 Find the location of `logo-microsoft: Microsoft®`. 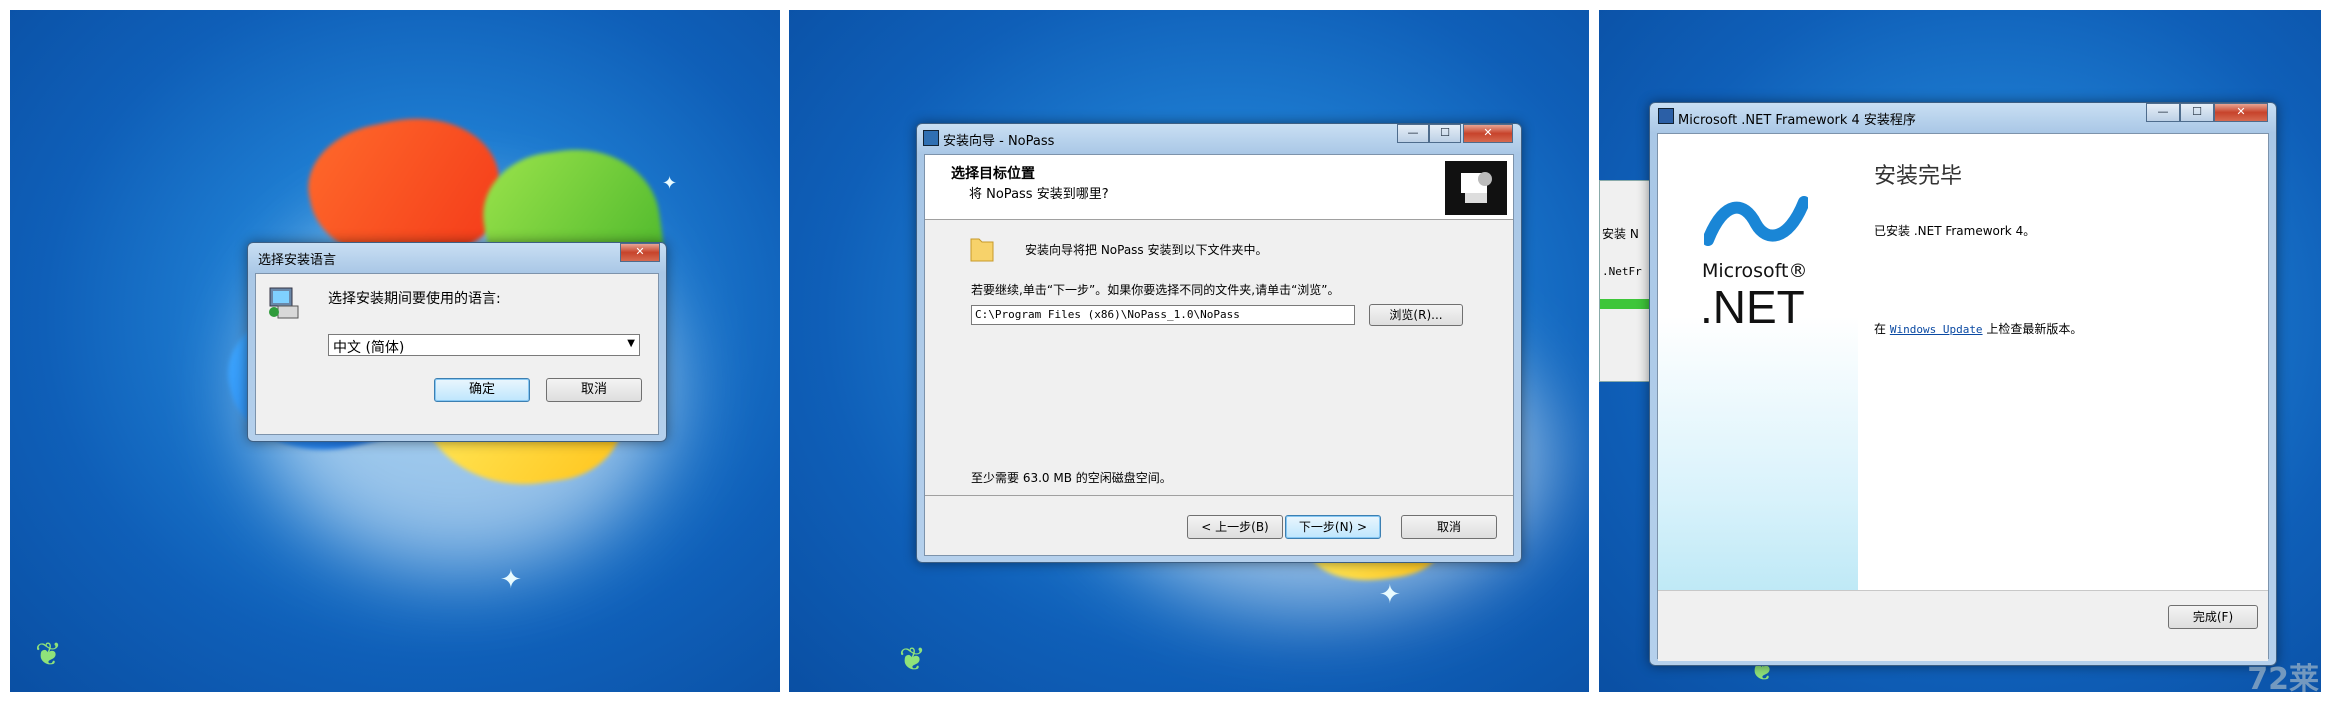

logo-microsoft: Microsoft® is located at coordinates (1755, 271).